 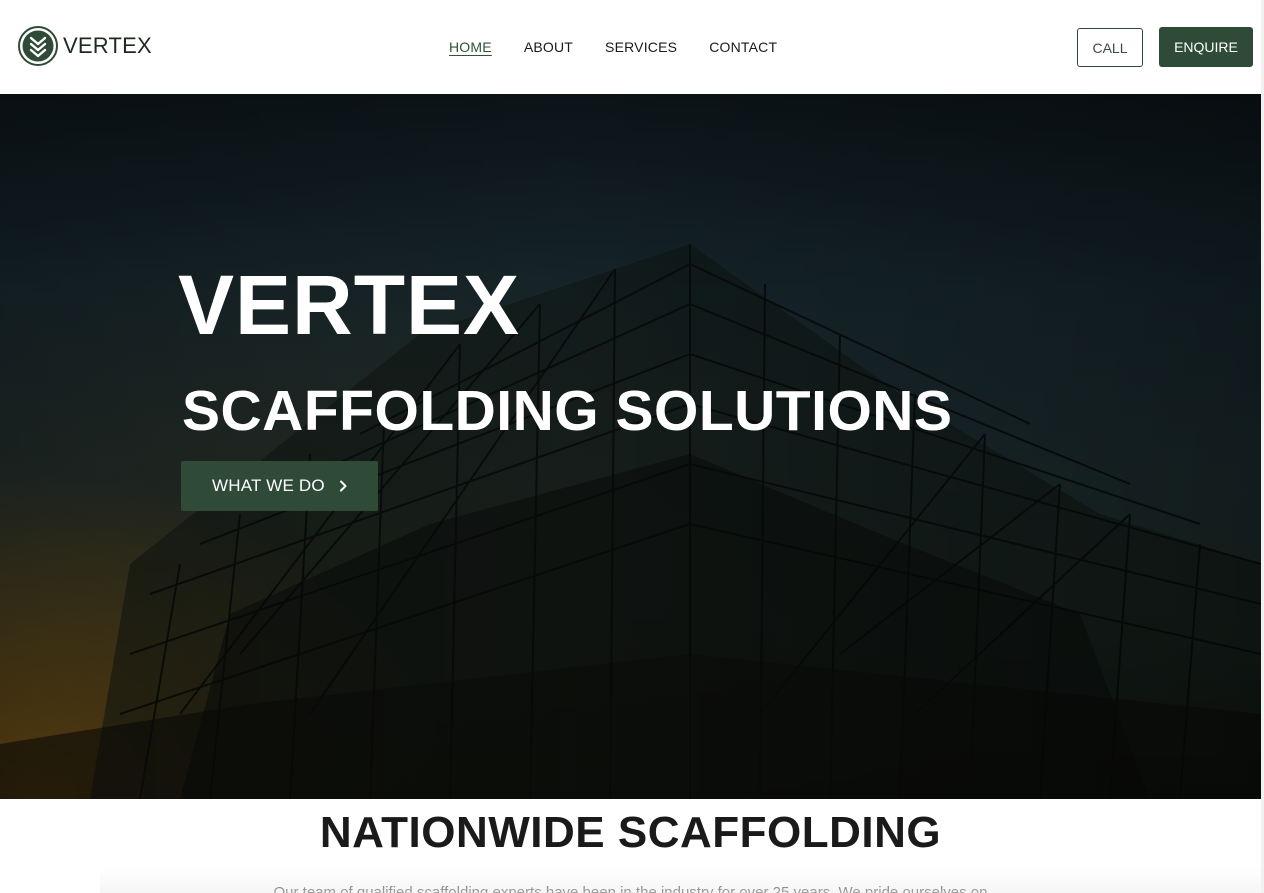 I want to click on logo-wordmark: VERTEX, so click(x=107, y=45).